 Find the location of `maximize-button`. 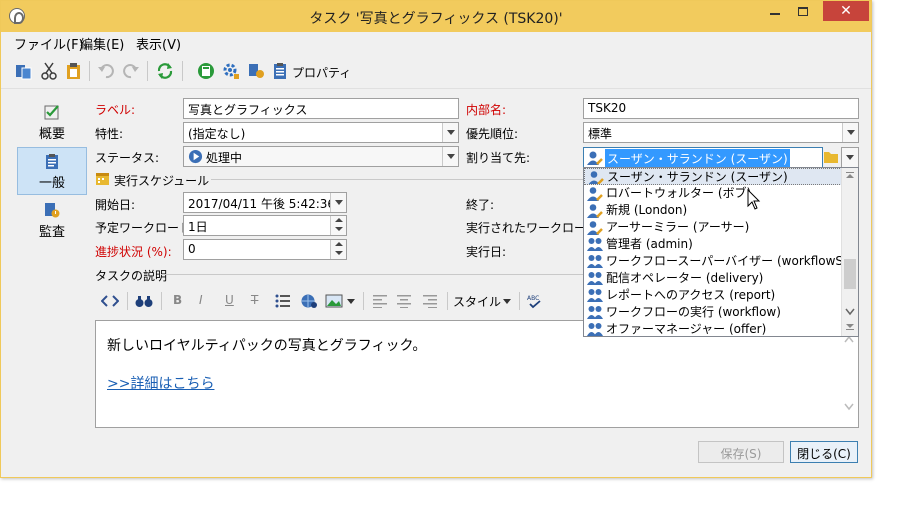

maximize-button is located at coordinates (803, 11).